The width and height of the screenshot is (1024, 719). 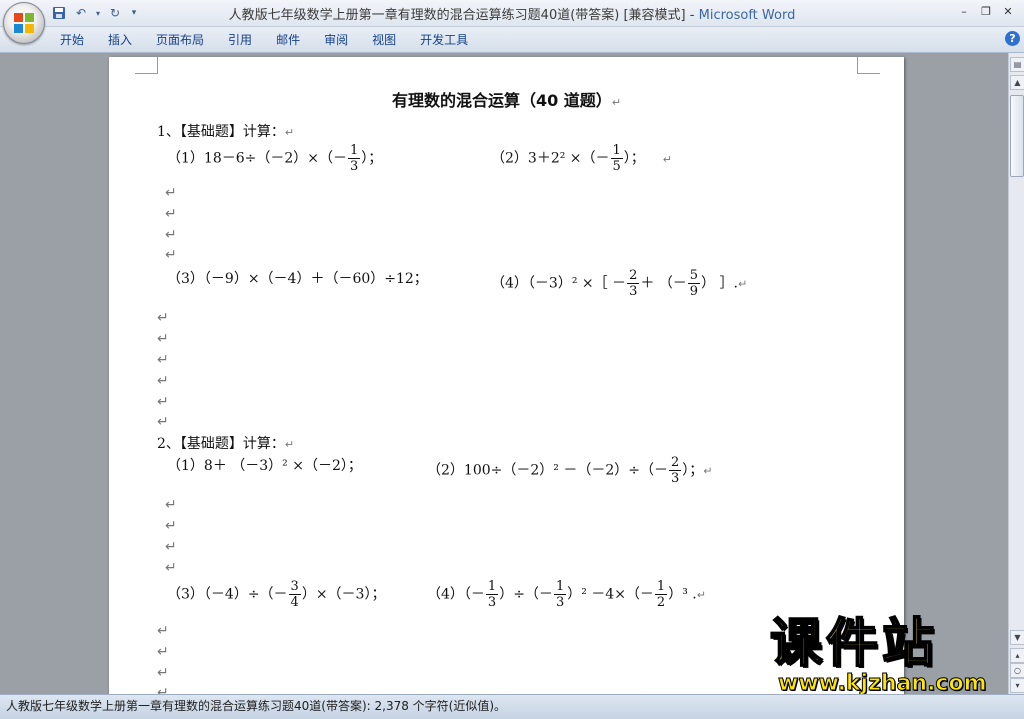 I want to click on tab-review: 审阅, so click(x=336, y=40).